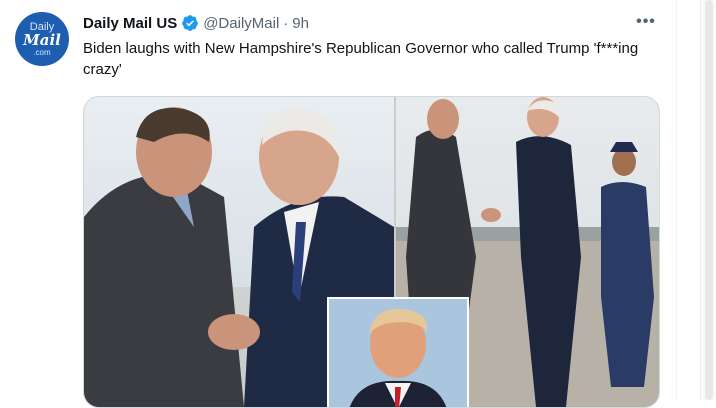 Image resolution: width=716 pixels, height=408 pixels. I want to click on handle: @DailyMail, so click(241, 23).